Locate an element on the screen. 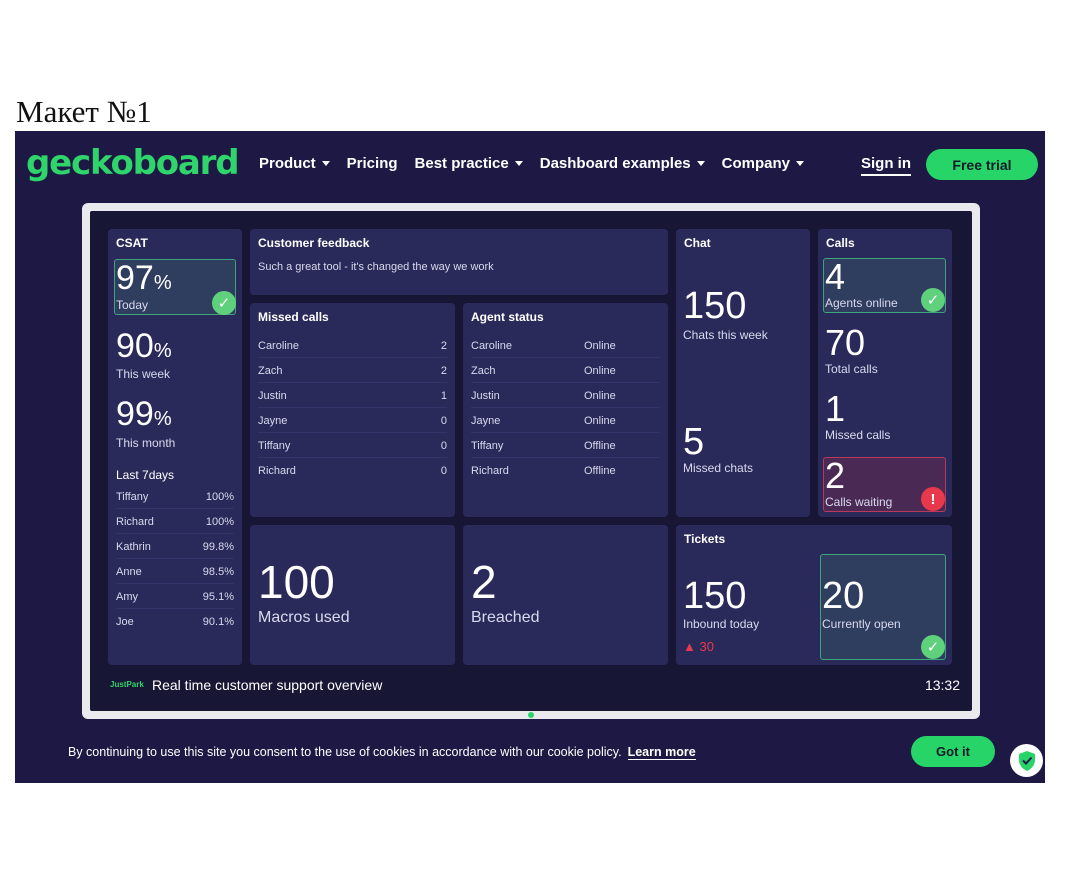 The height and width of the screenshot is (892, 1080). geckoboard-logo: geckoboard is located at coordinates (133, 163).